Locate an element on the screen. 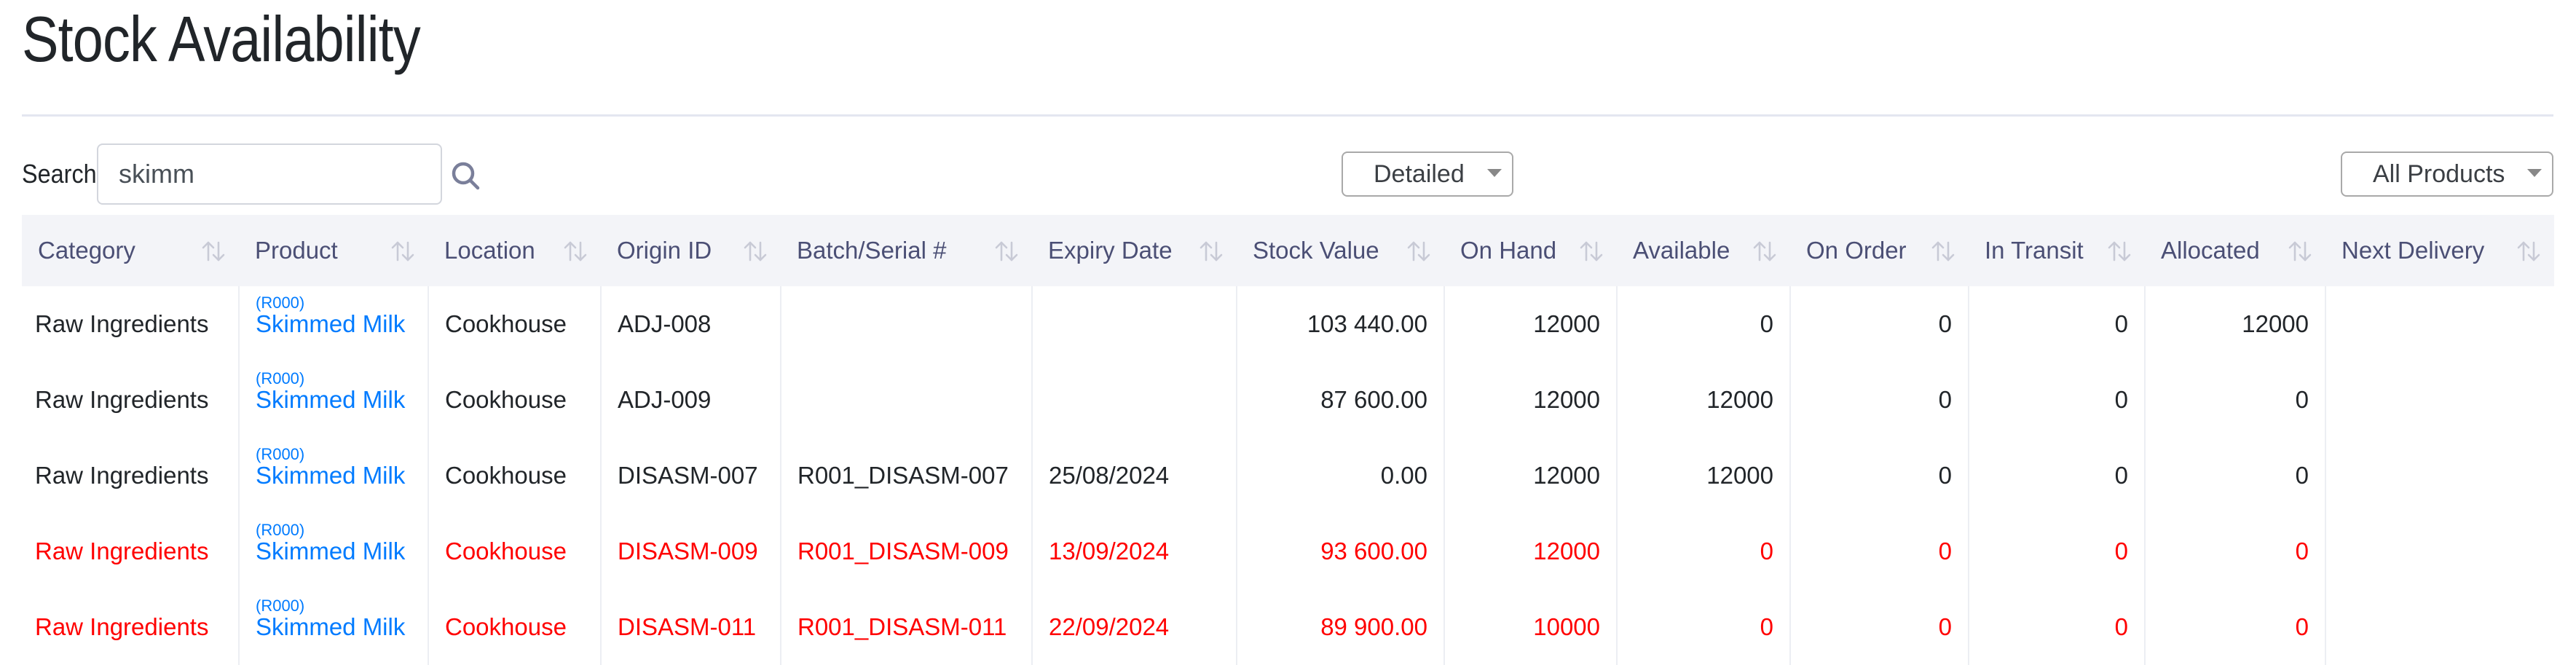 This screenshot has width=2576, height=665. column-header-product: Product is located at coordinates (333, 250).